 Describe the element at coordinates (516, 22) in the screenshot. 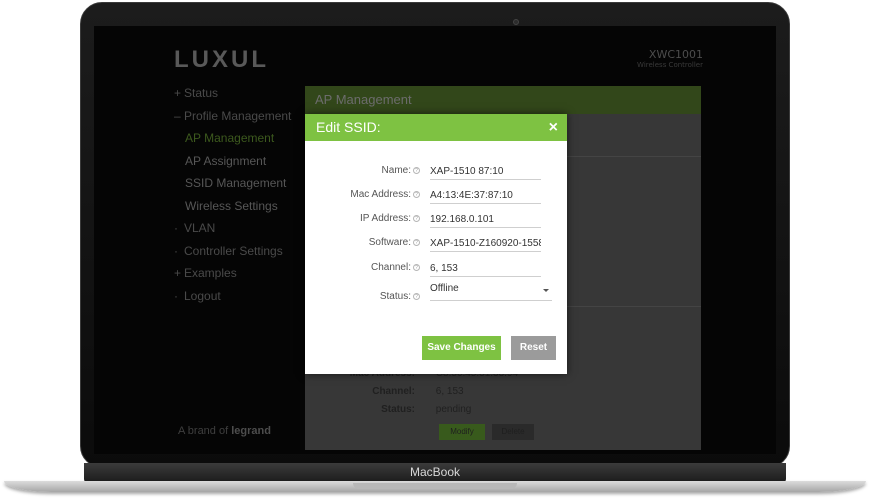

I see `camera-icon` at that location.